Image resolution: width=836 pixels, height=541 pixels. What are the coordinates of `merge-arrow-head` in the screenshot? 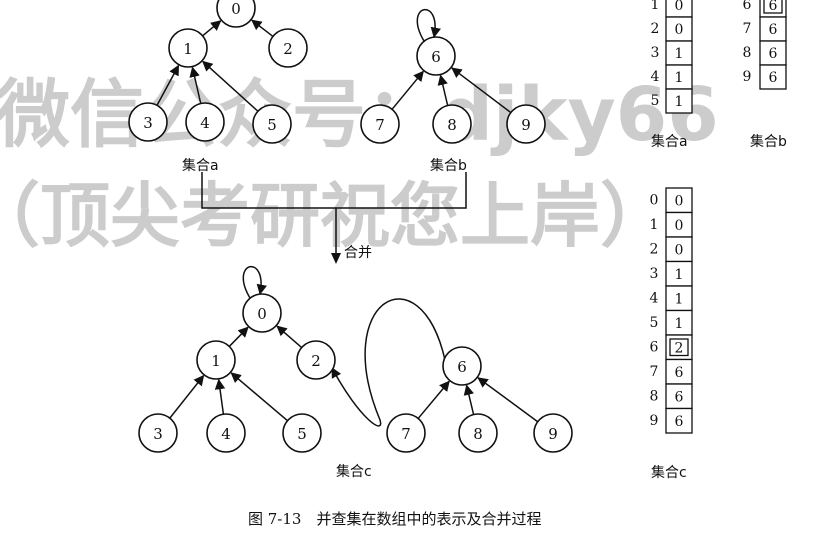 It's located at (336, 258).